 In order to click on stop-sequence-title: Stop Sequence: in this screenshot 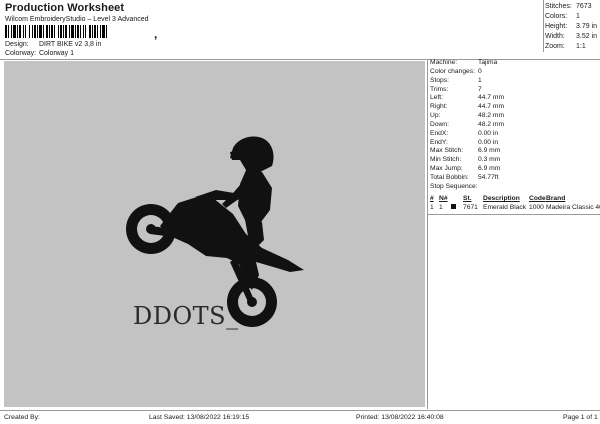, I will do `click(515, 187)`.